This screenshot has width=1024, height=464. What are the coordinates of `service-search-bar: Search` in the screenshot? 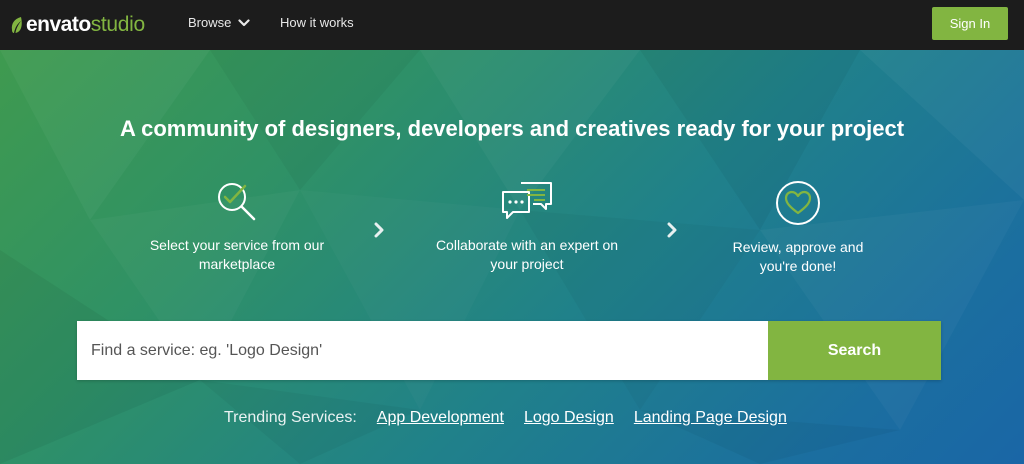 It's located at (509, 350).